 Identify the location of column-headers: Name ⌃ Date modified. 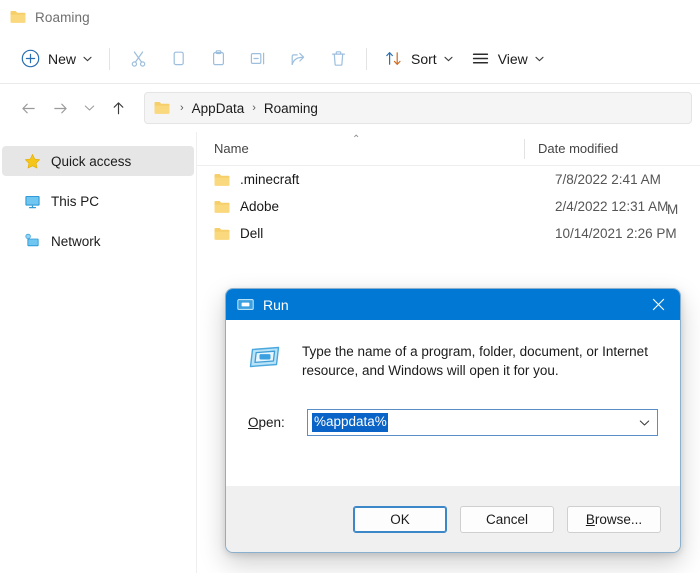
(448, 149).